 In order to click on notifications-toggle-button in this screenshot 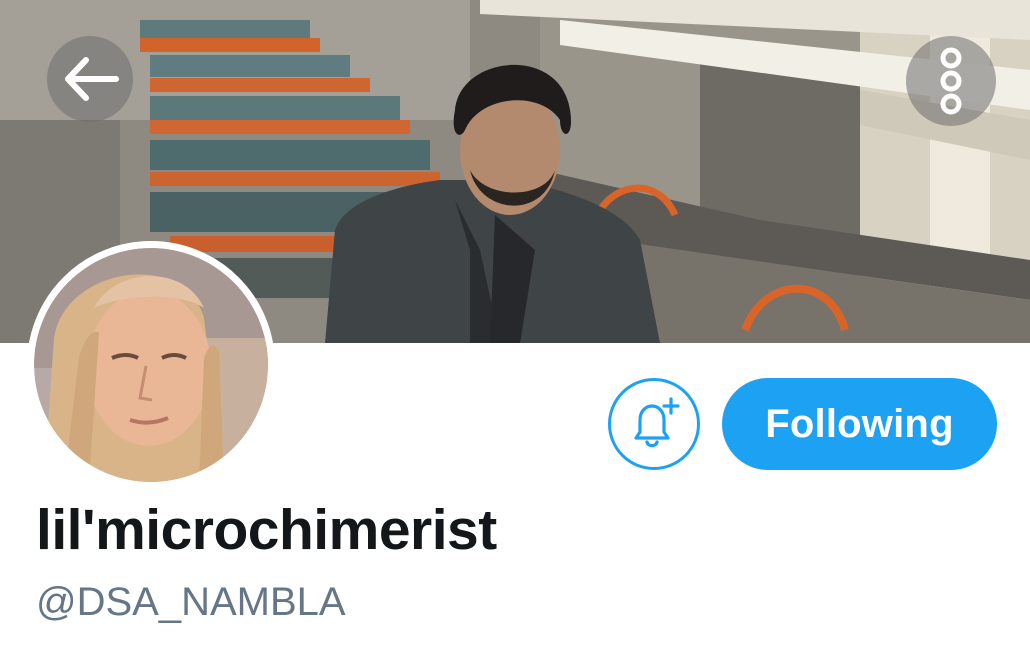, I will do `click(654, 424)`.